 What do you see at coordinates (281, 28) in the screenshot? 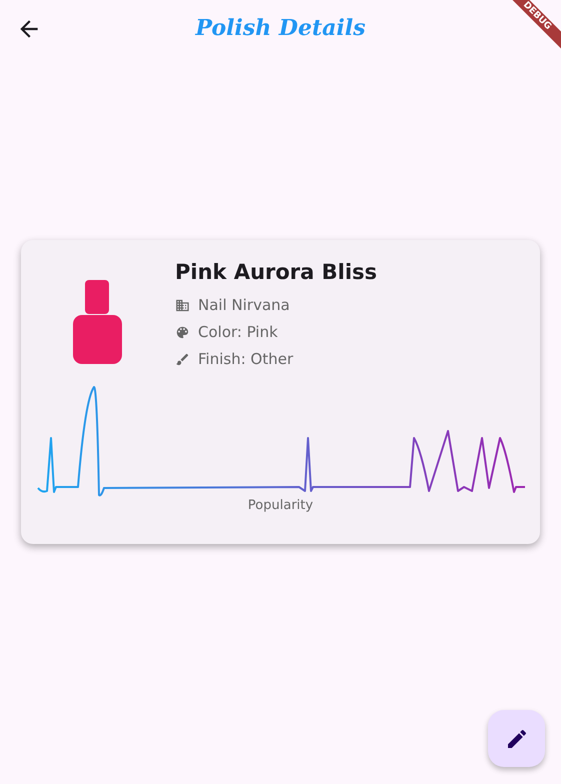
I see `page-title: Polish Details` at bounding box center [281, 28].